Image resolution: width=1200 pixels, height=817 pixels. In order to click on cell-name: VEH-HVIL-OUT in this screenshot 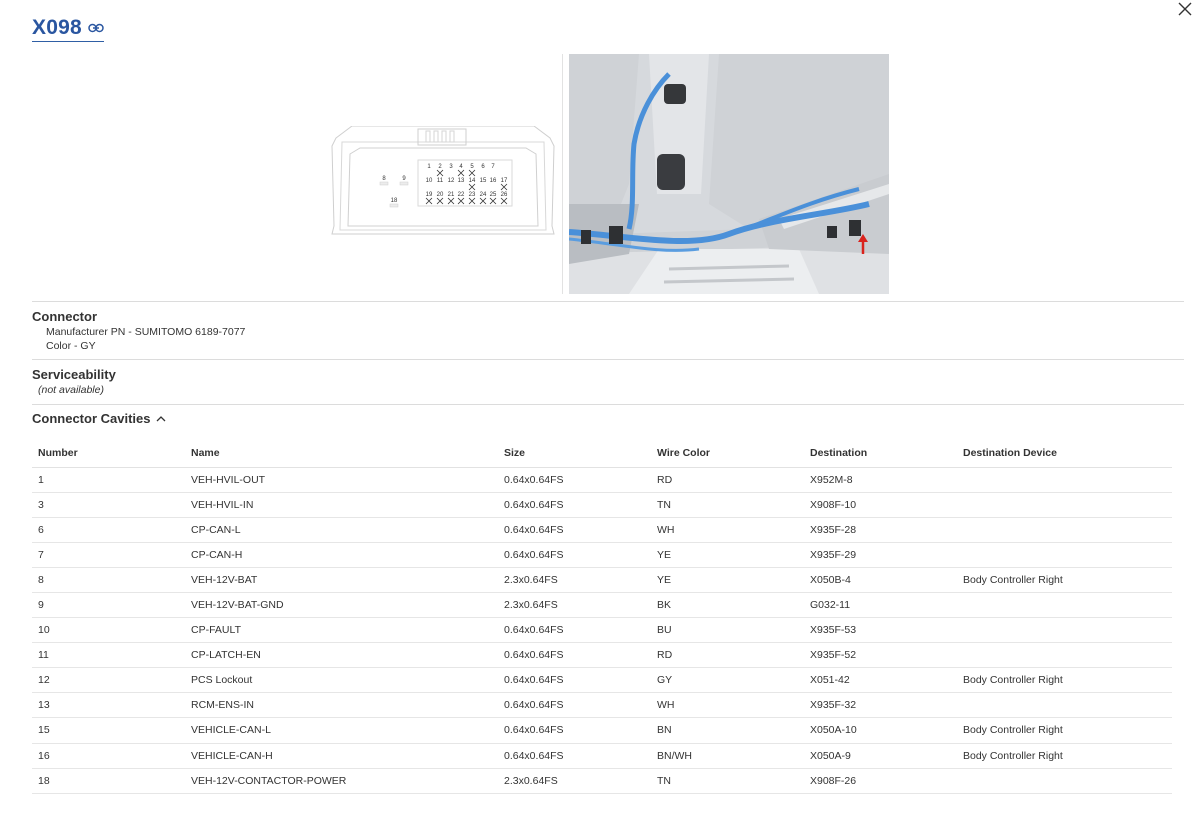, I will do `click(341, 480)`.